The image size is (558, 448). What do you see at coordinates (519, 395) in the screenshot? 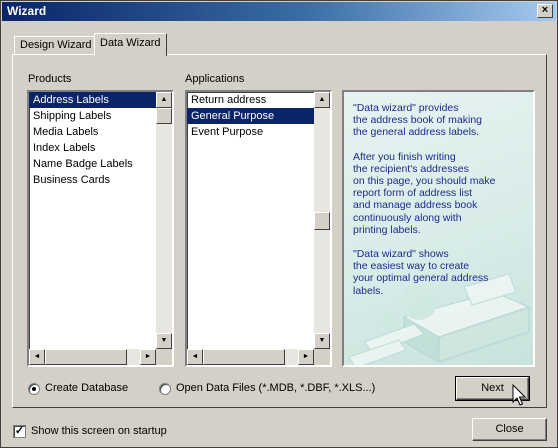
I see `mouse-cursor-icon` at bounding box center [519, 395].